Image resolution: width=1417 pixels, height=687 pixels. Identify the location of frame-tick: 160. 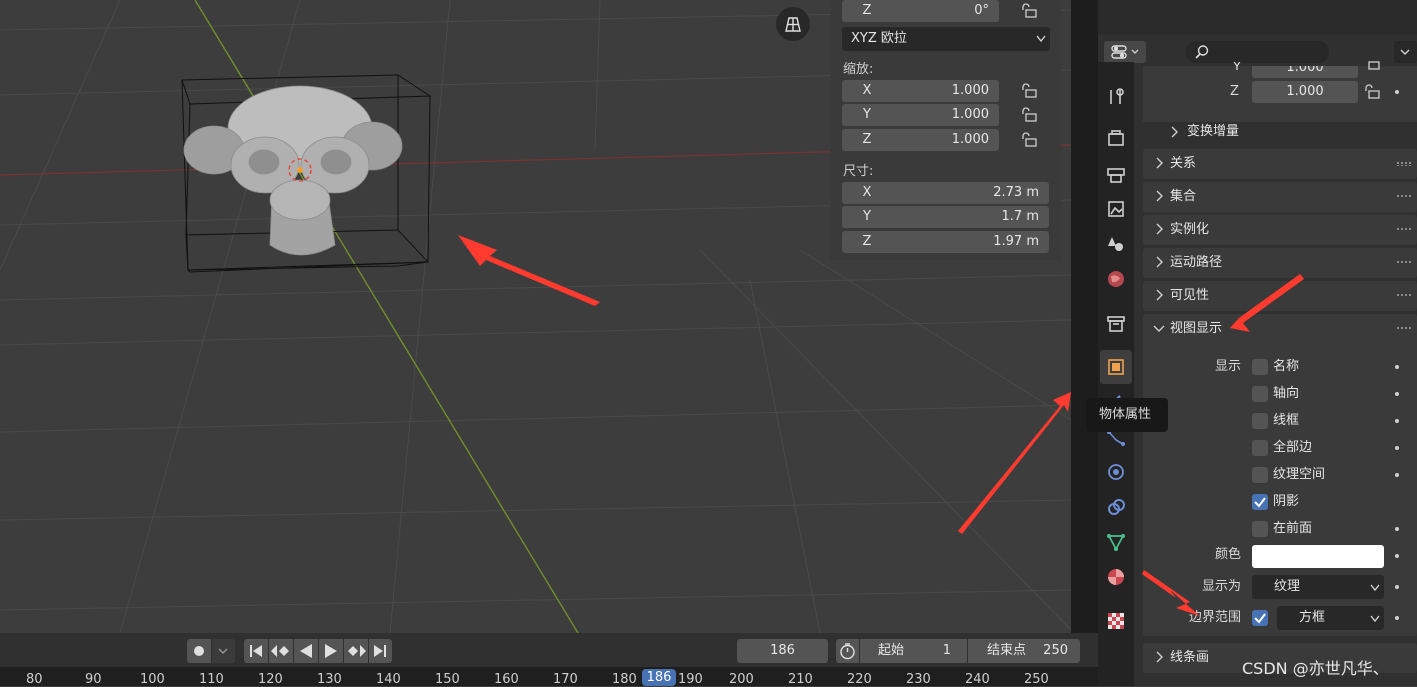
(506, 679).